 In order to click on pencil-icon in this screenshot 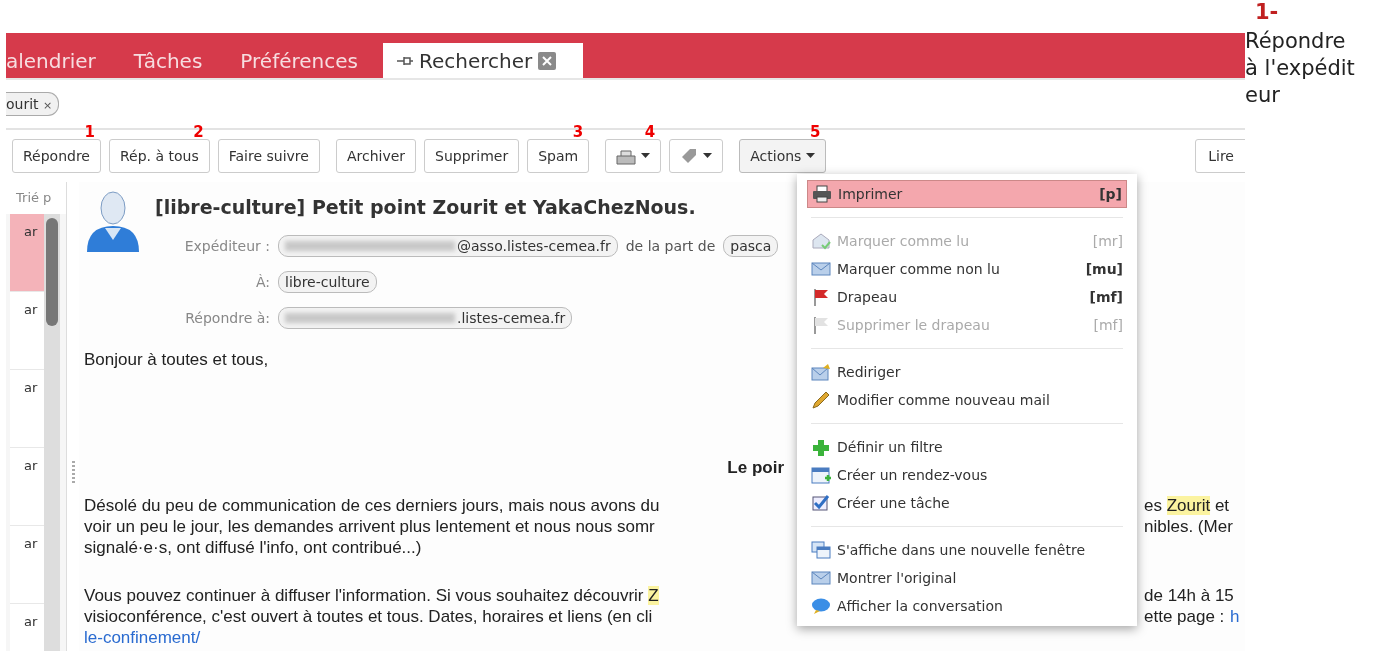, I will do `click(821, 400)`.